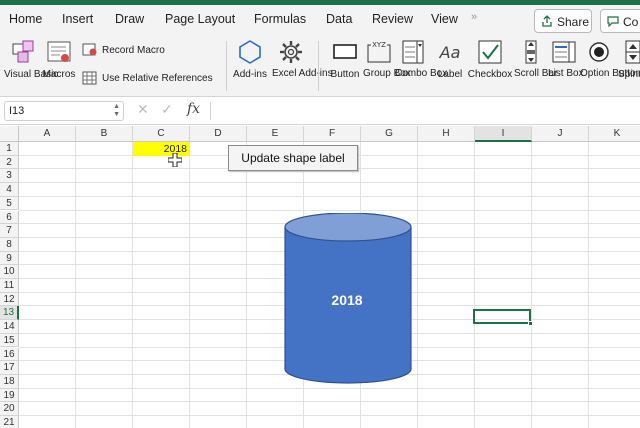 This screenshot has width=640, height=428. What do you see at coordinates (387, 66) in the screenshot?
I see `group-box-control: XYZ Group Box` at bounding box center [387, 66].